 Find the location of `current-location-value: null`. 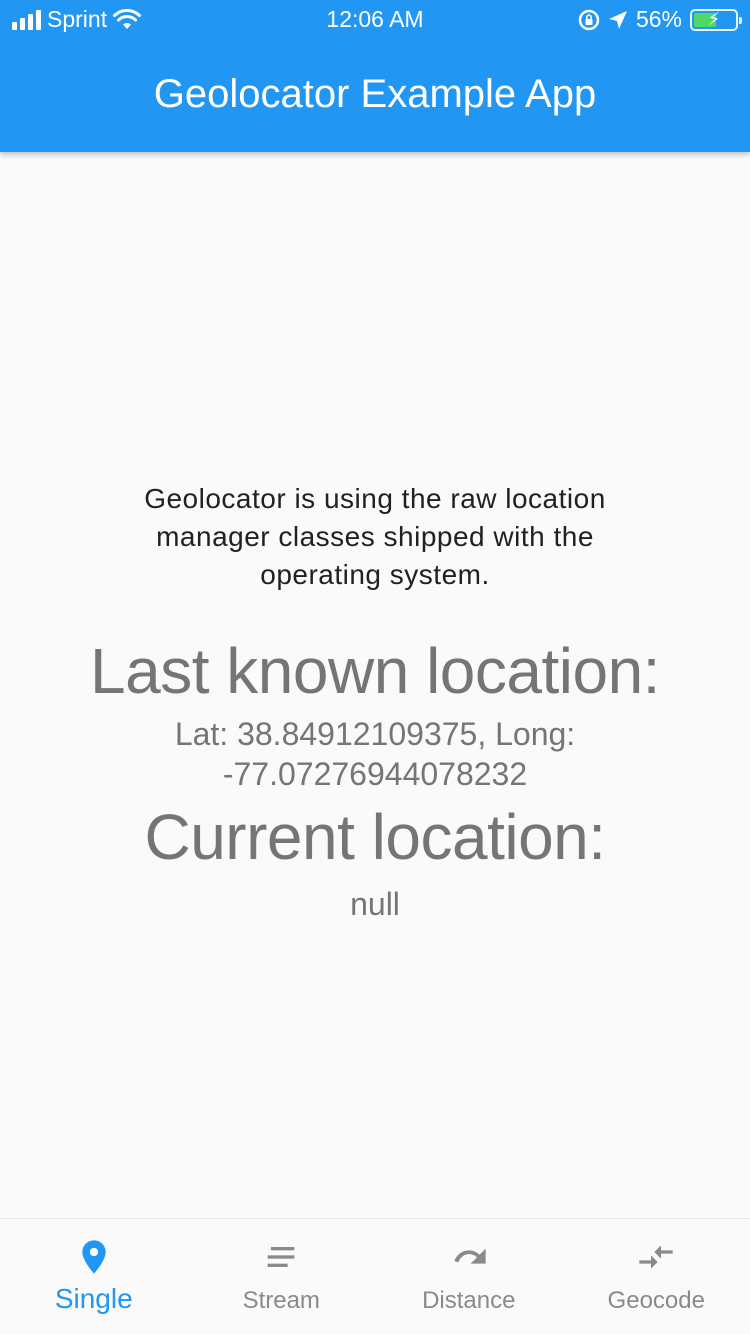

current-location-value: null is located at coordinates (375, 904).